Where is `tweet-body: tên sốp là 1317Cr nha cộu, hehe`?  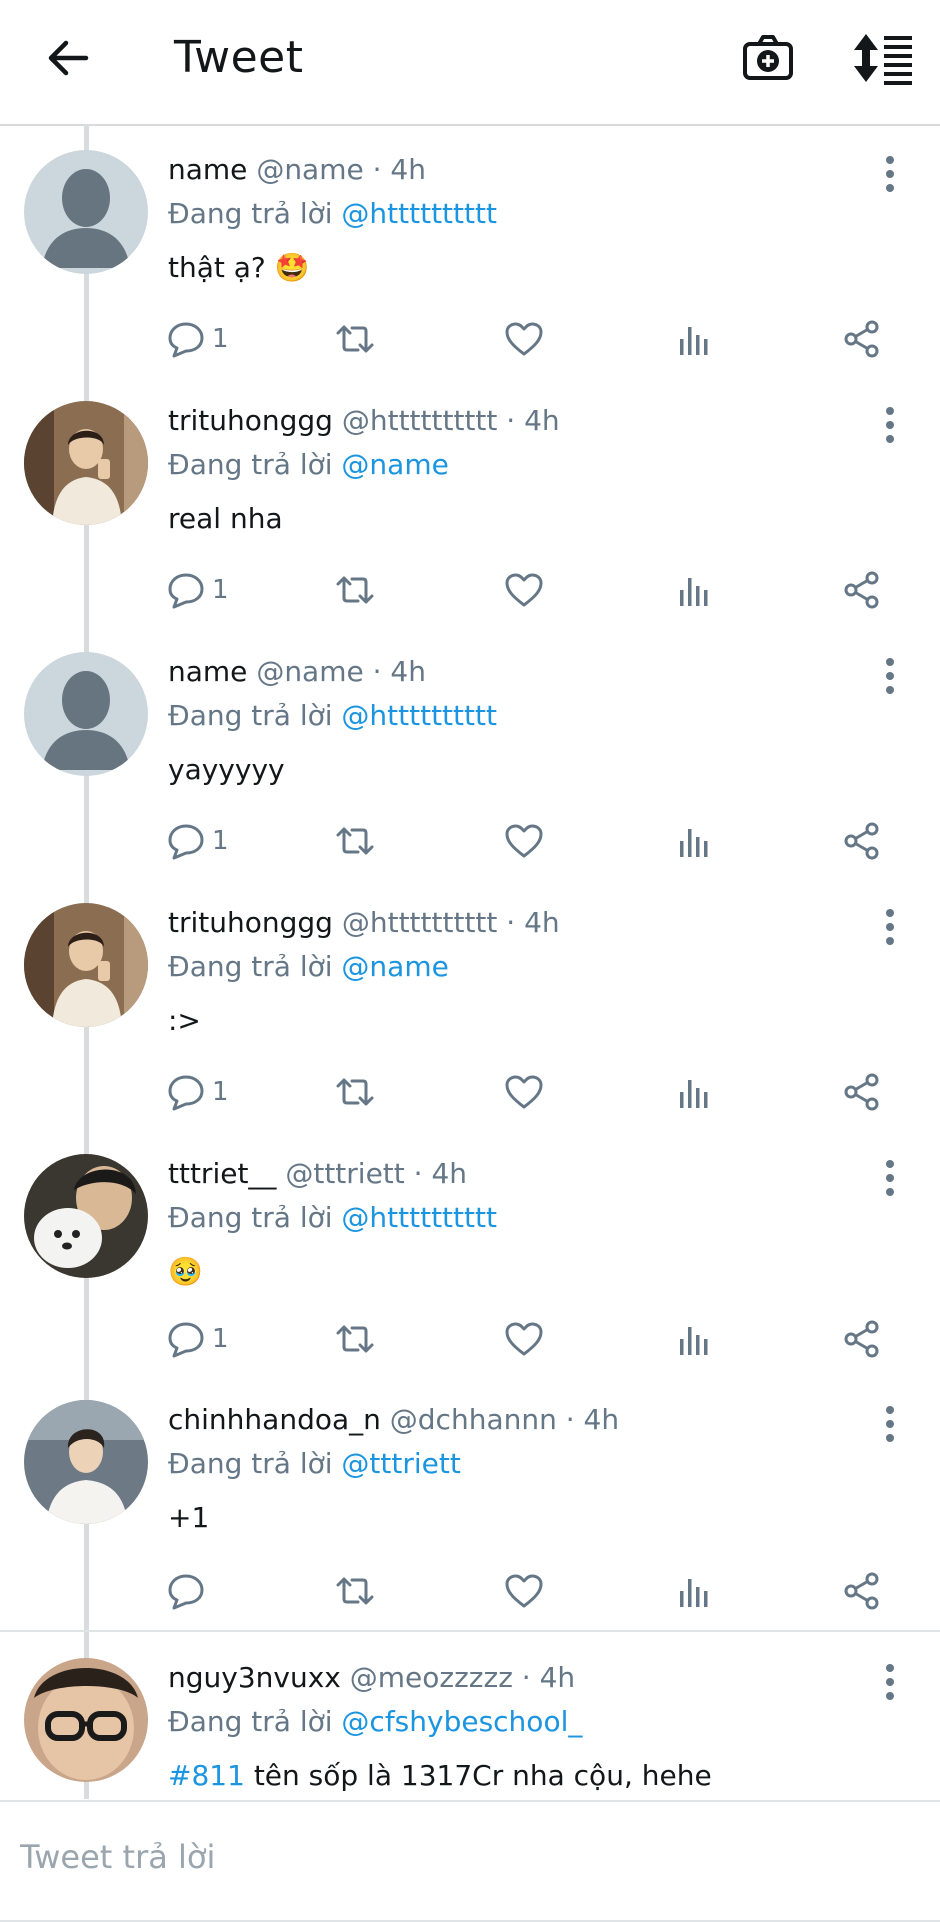
tweet-body: tên sốp là 1317Cr nha cộu, hehe is located at coordinates (482, 1775).